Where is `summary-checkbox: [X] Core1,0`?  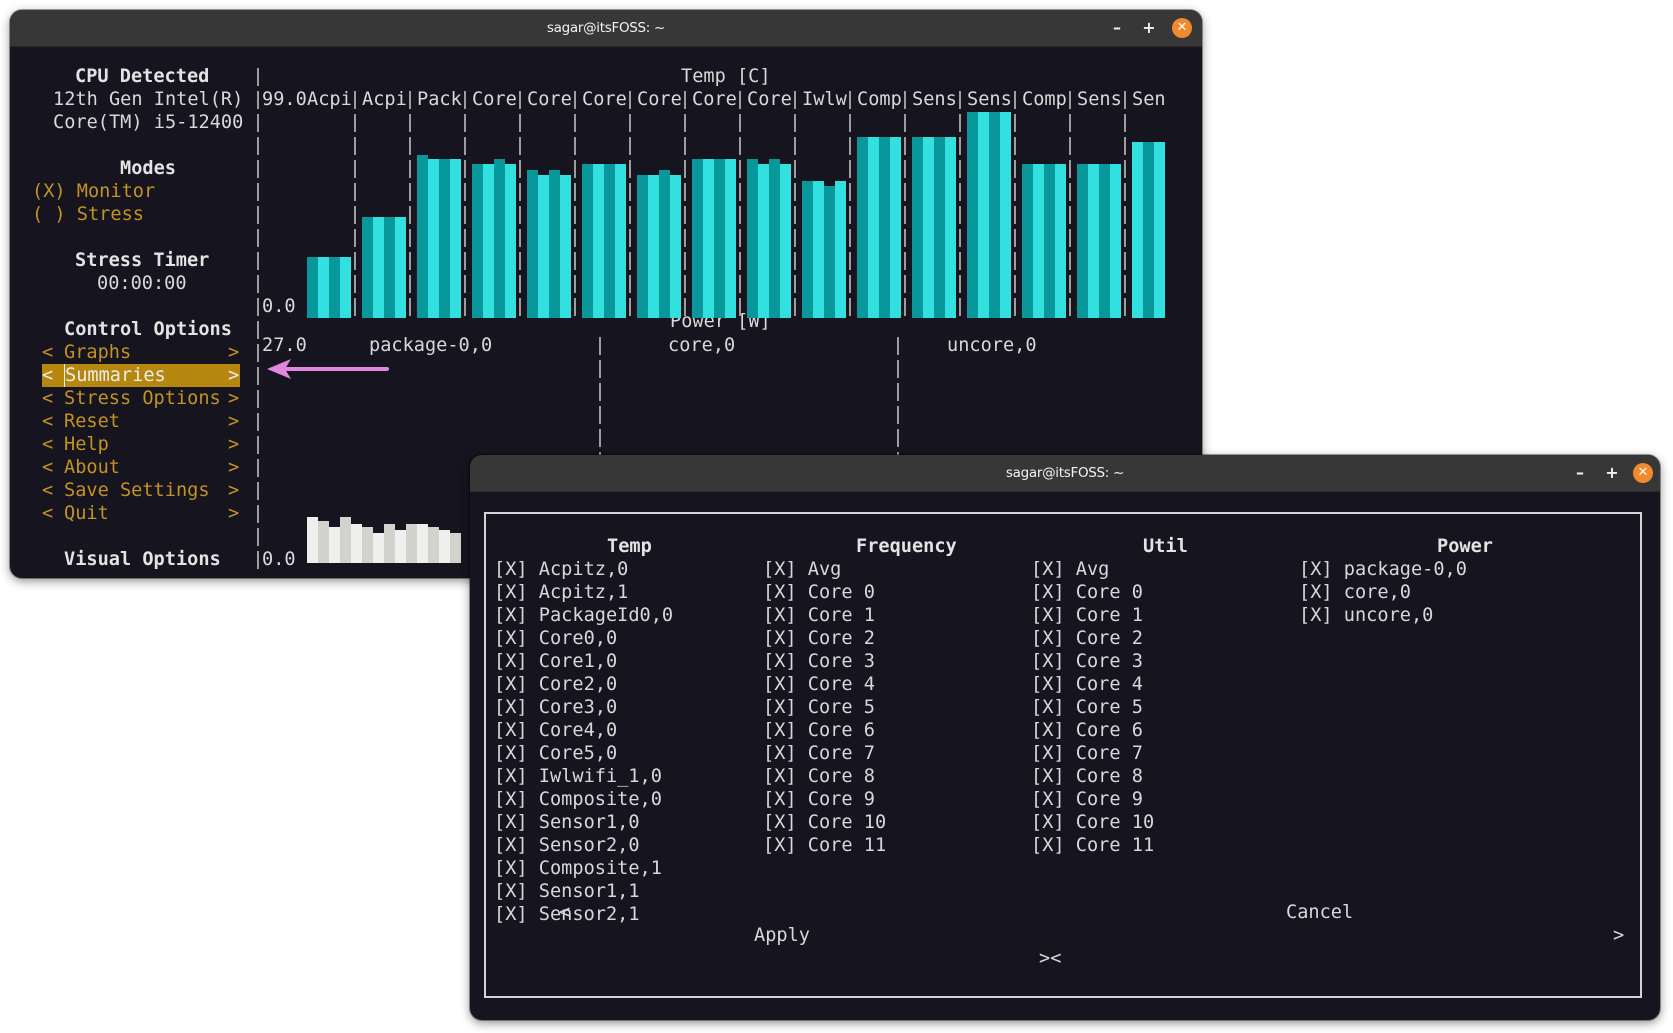 summary-checkbox: [X] Core1,0 is located at coordinates (555, 661).